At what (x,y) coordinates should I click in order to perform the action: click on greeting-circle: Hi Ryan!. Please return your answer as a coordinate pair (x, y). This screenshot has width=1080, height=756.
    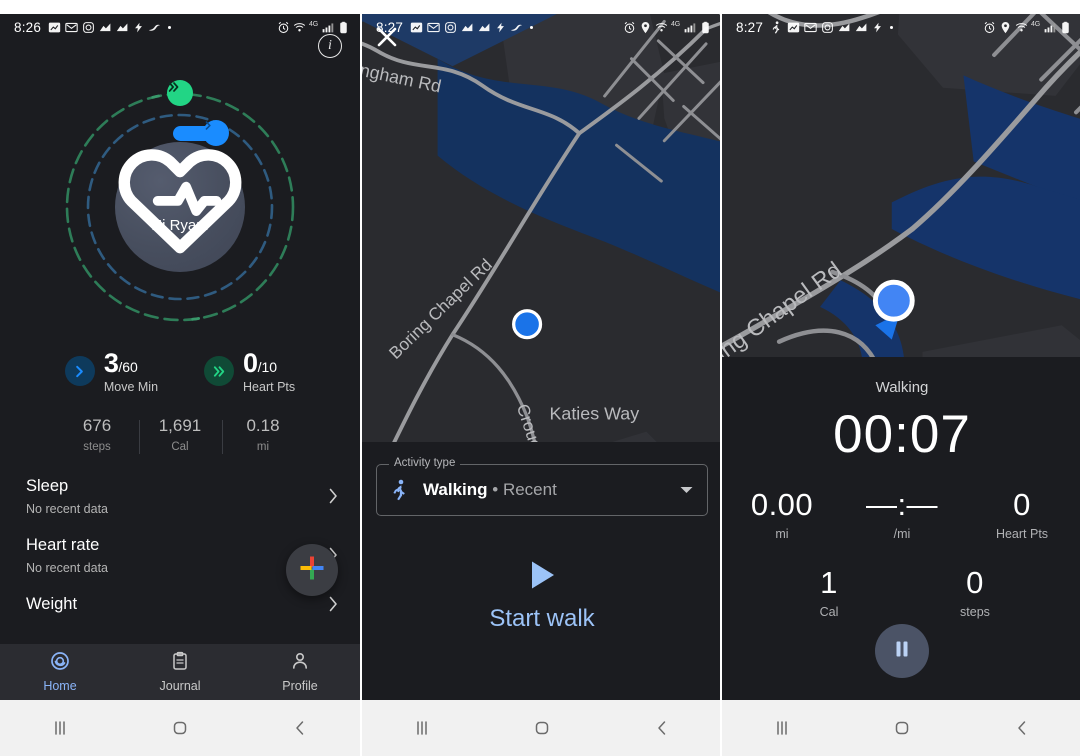
    Looking at the image, I should click on (180, 207).